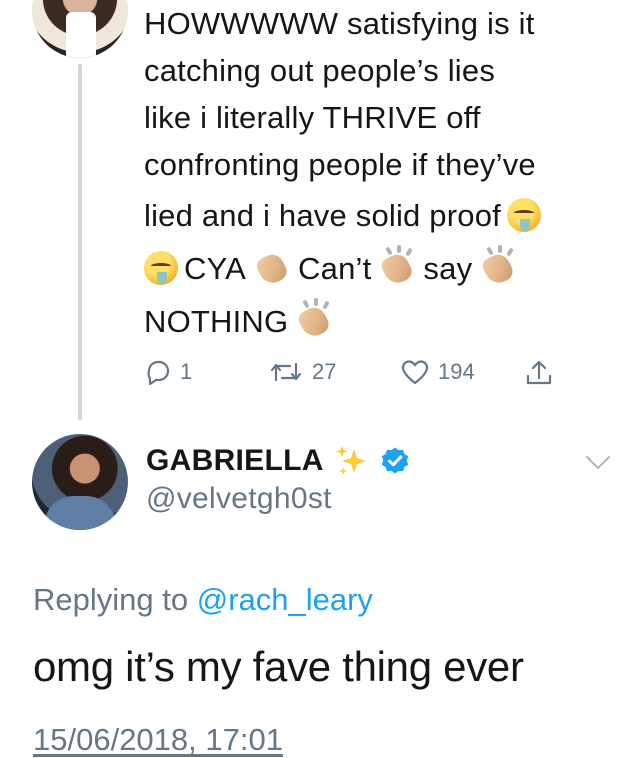  I want to click on like-button: 194, so click(437, 372).